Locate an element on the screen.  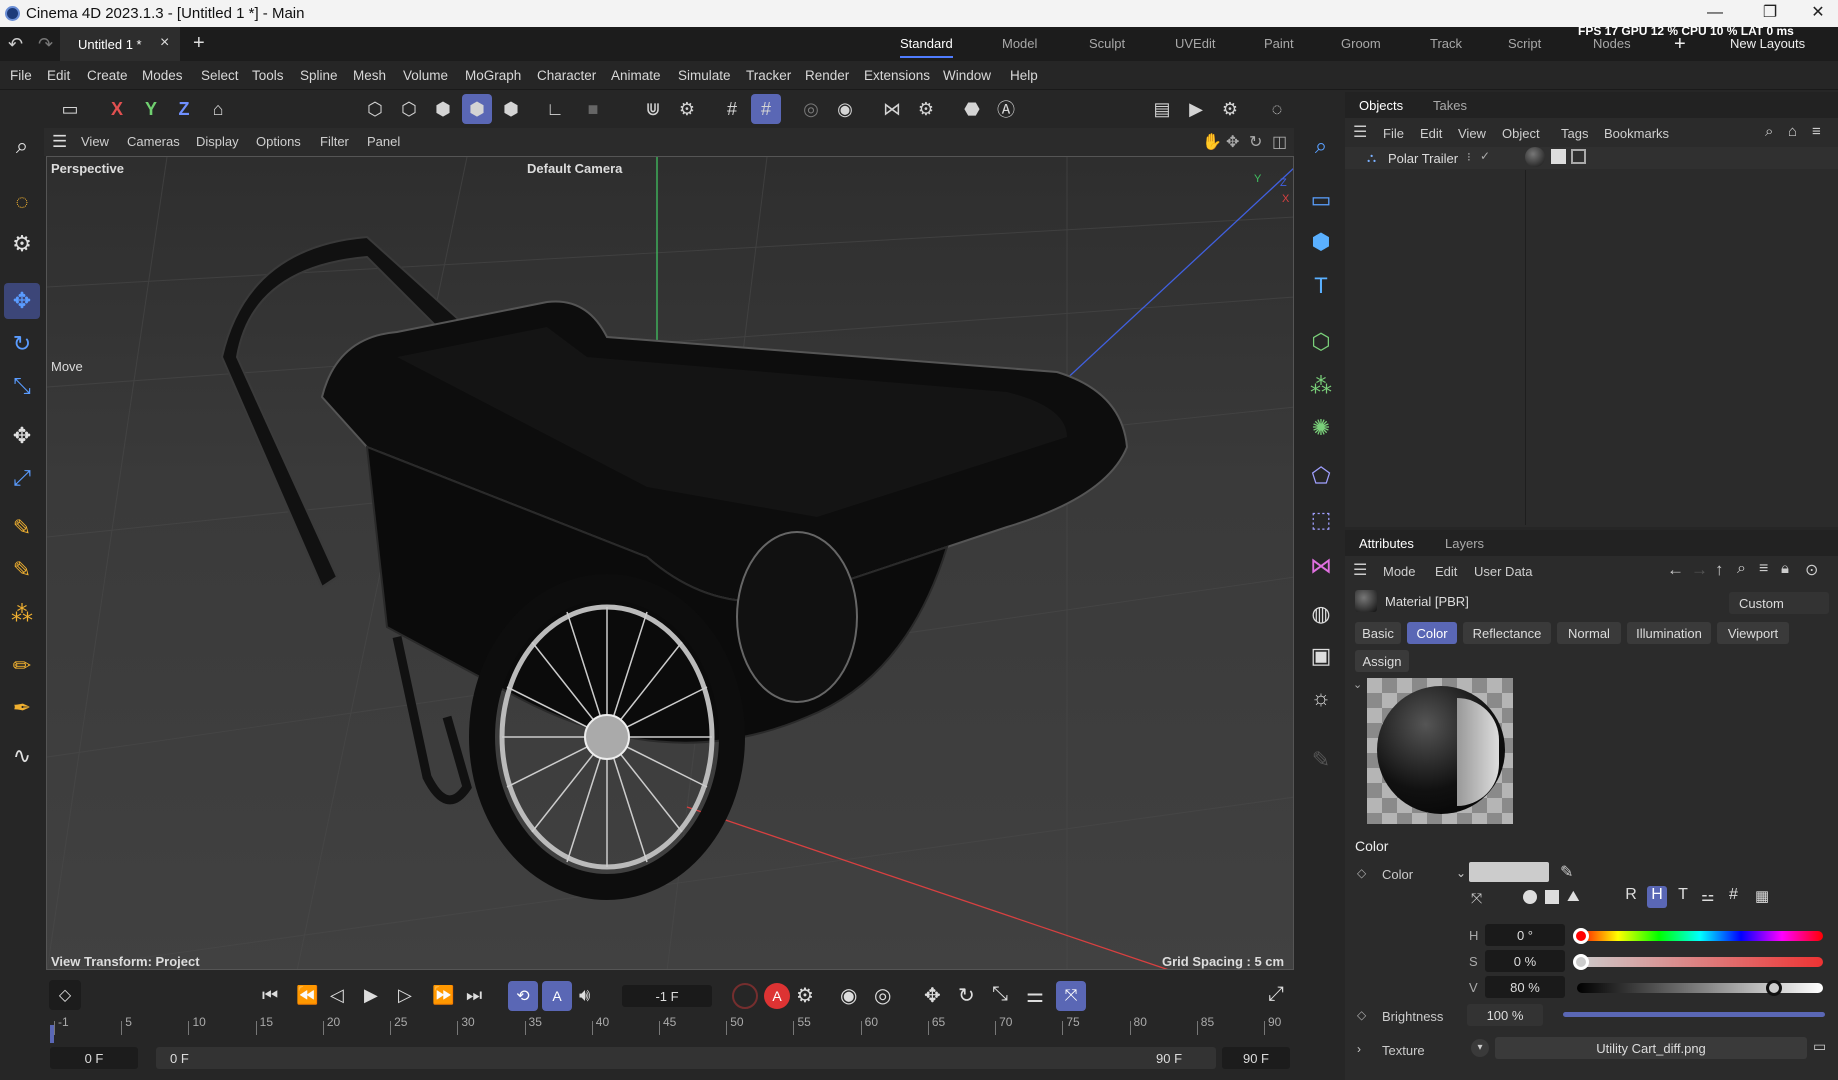
swatches-icon: ▦ is located at coordinates (1762, 896).